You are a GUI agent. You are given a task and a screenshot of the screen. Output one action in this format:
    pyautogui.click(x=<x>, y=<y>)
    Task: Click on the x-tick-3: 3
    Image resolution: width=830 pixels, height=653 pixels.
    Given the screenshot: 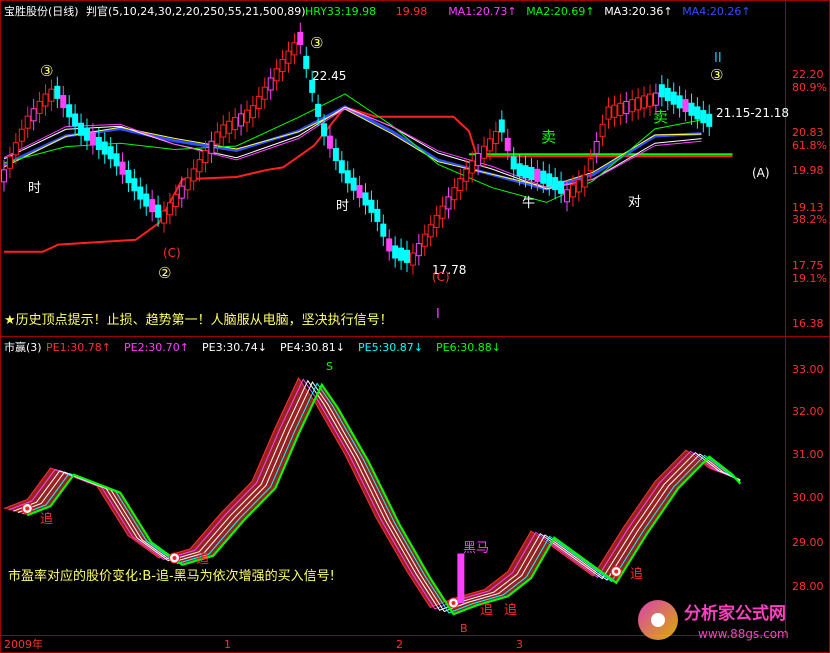 What is the action you would take?
    pyautogui.click(x=519, y=644)
    